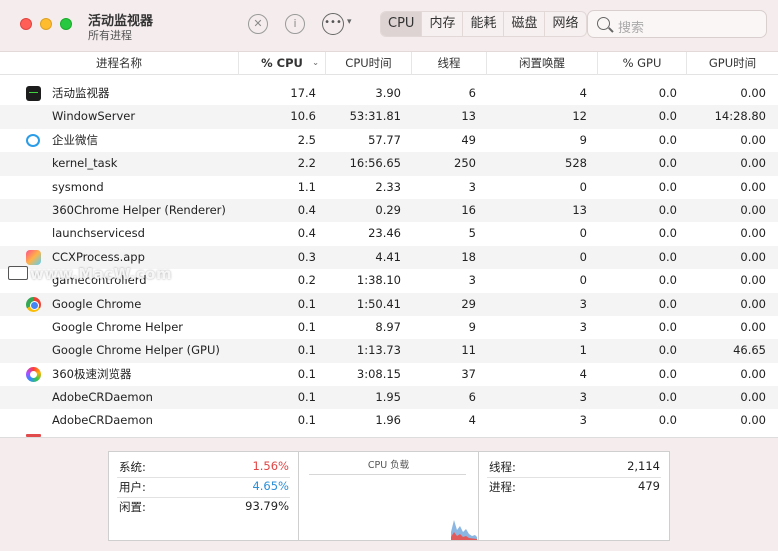 The height and width of the screenshot is (551, 778). I want to click on zoom-window-button, so click(66, 24).